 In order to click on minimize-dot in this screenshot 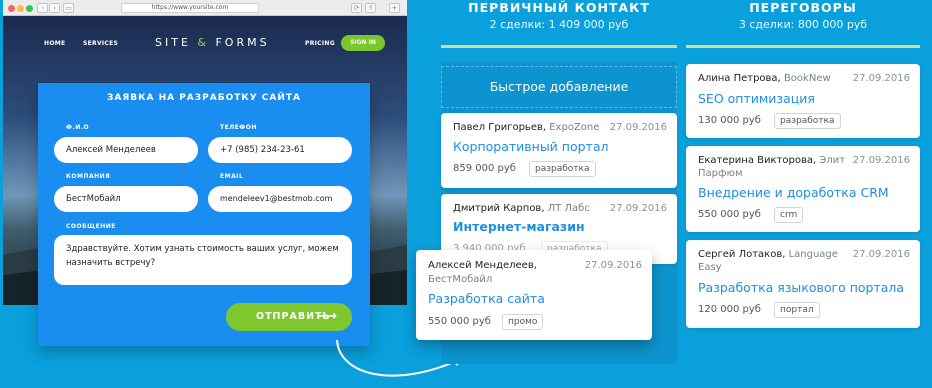, I will do `click(20, 8)`.